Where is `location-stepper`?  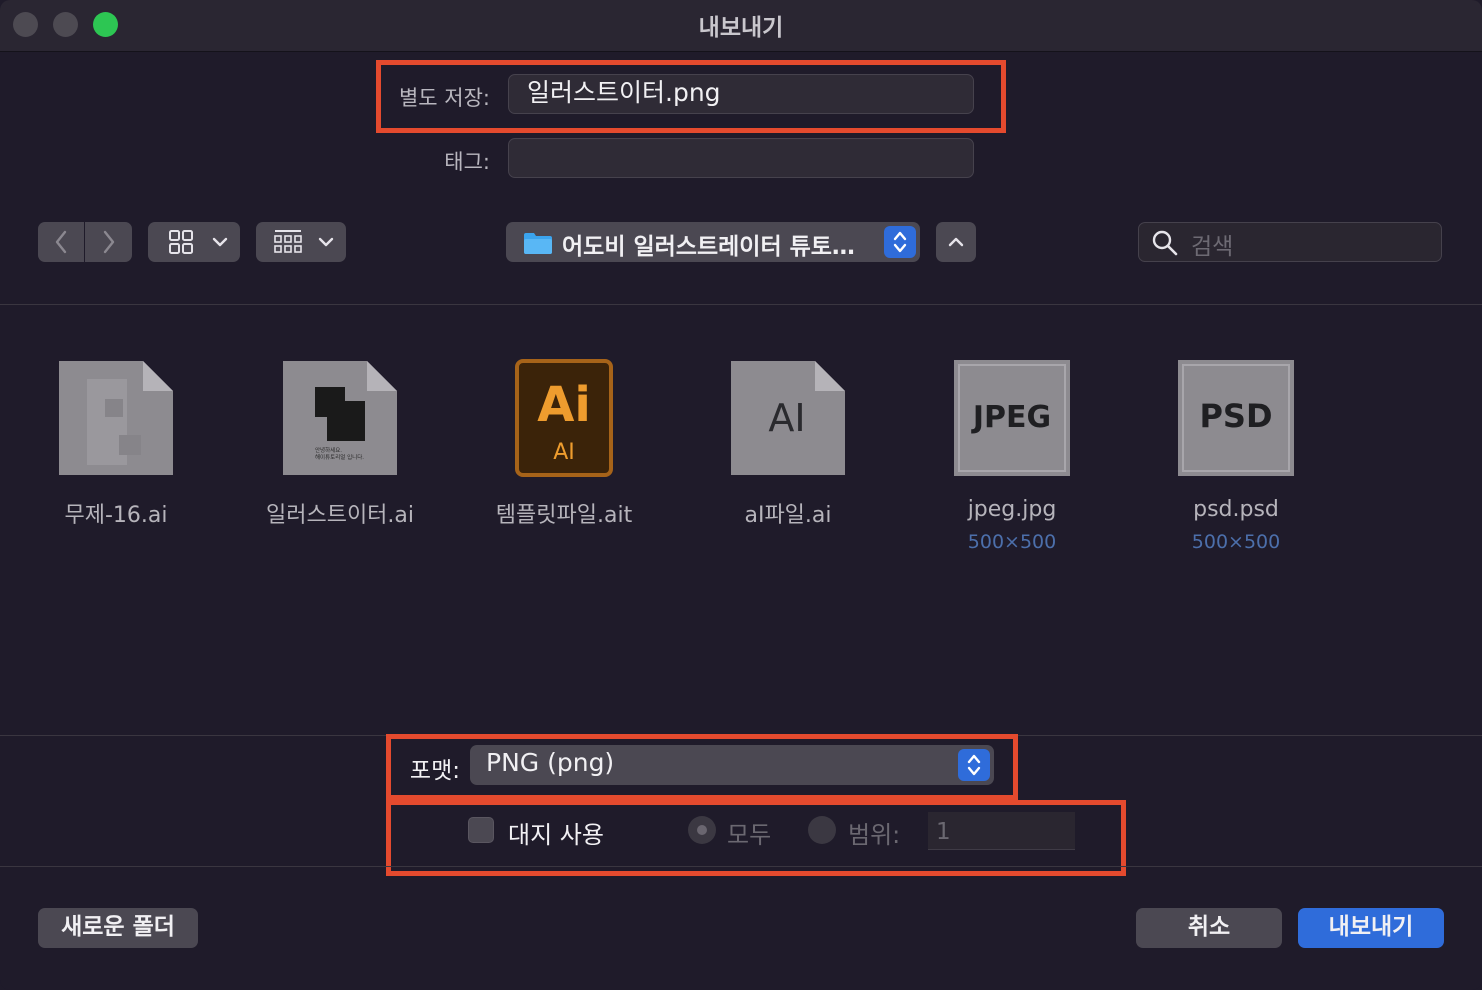 location-stepper is located at coordinates (900, 242).